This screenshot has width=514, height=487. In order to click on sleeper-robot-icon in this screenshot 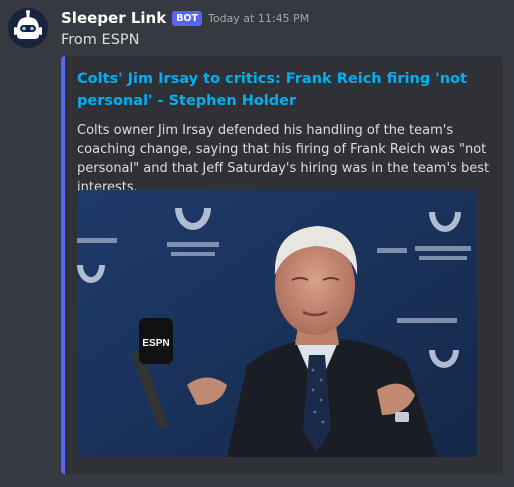, I will do `click(28, 28)`.